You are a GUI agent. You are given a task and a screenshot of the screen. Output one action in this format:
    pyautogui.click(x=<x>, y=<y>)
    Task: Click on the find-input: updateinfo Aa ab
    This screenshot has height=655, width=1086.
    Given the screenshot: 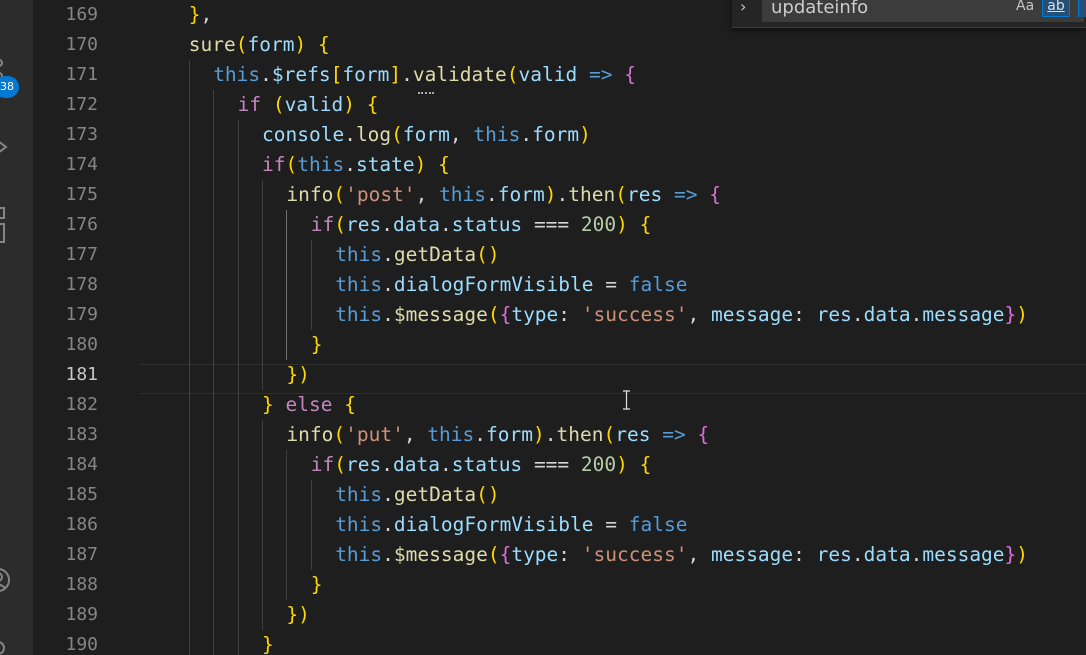 What is the action you would take?
    pyautogui.click(x=924, y=11)
    